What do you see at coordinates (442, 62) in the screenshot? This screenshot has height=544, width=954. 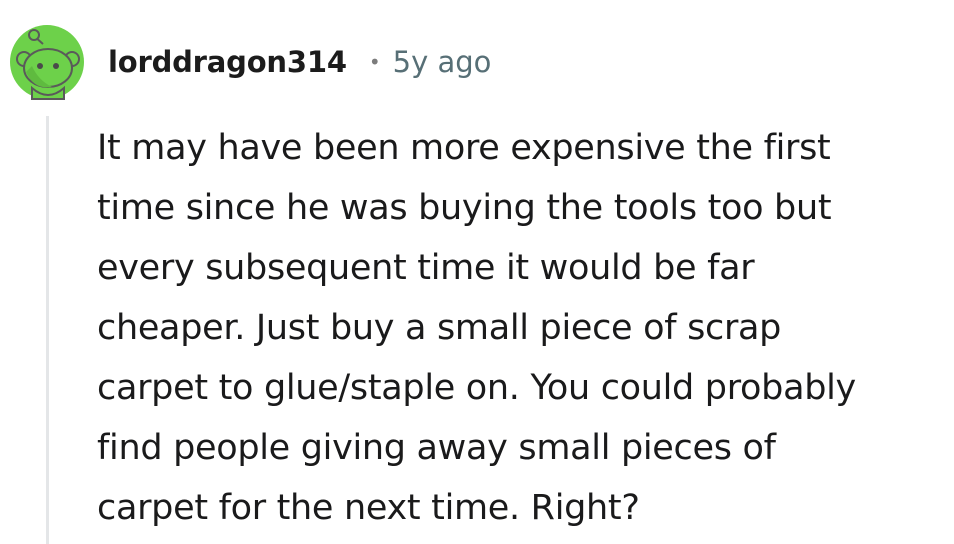 I see `comment-timestamp: 5y ago` at bounding box center [442, 62].